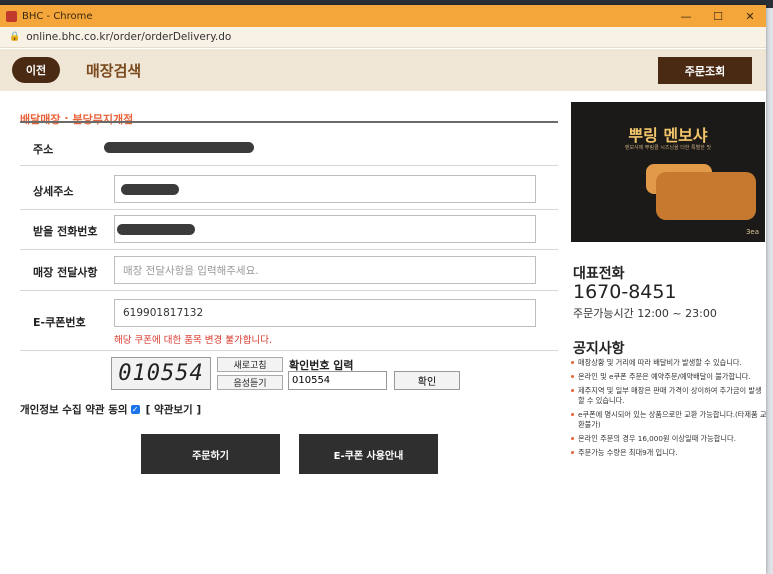 This screenshot has height=574, width=773. Describe the element at coordinates (15, 37) in the screenshot. I see `lock-icon: 🔒` at that location.